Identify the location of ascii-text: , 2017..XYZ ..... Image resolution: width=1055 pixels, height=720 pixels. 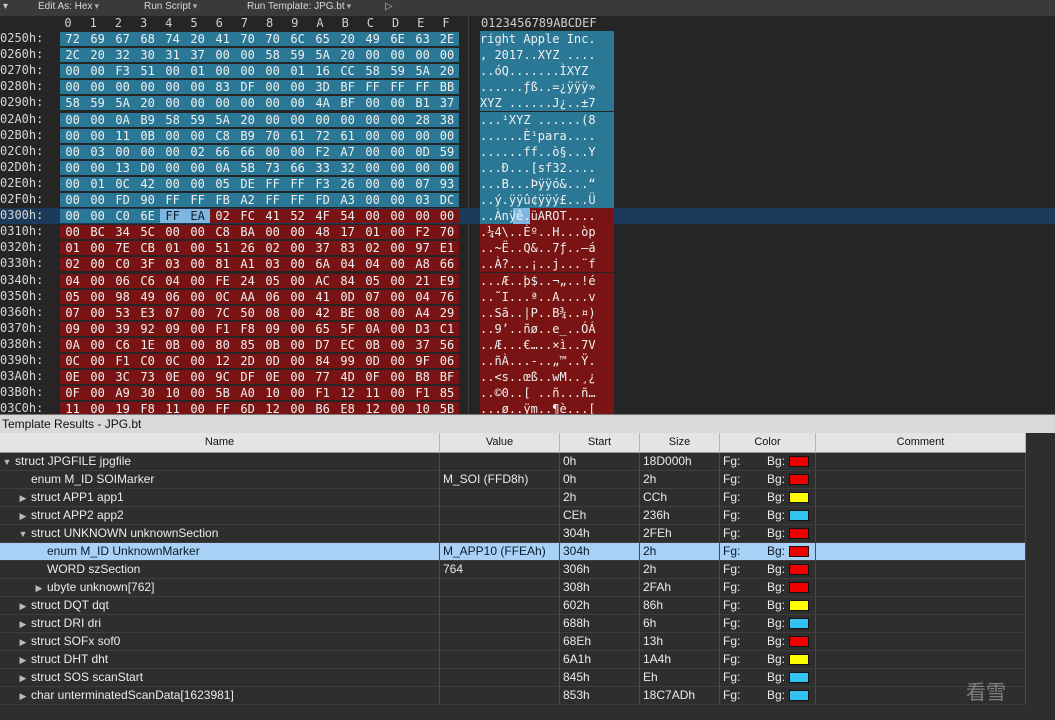
(547, 55).